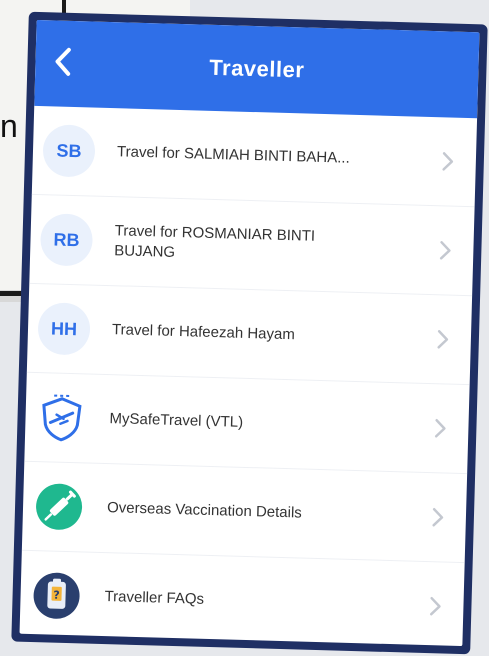 Image resolution: width=489 pixels, height=656 pixels. What do you see at coordinates (154, 598) in the screenshot?
I see `list-item-label: Traveller FAQs` at bounding box center [154, 598].